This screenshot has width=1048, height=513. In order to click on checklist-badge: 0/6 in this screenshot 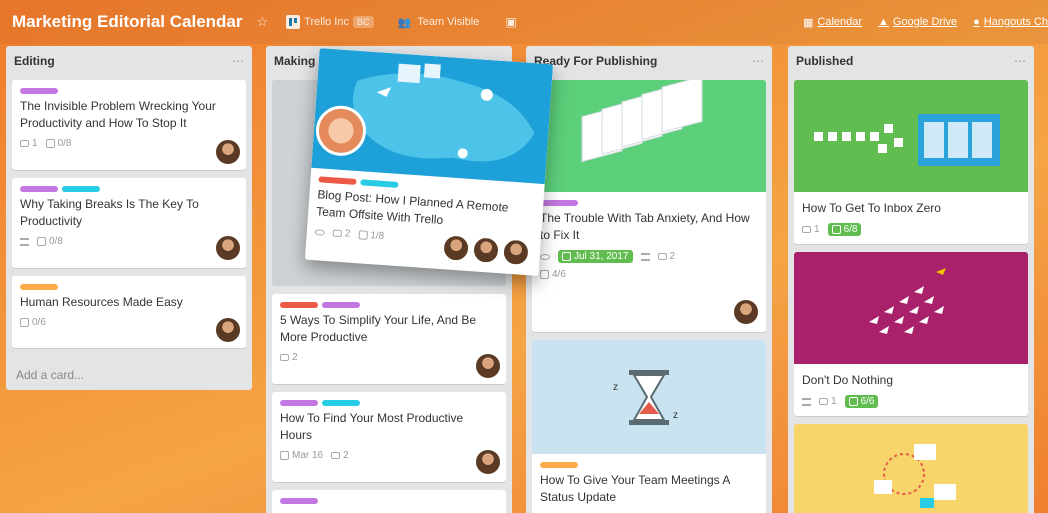, I will do `click(33, 322)`.